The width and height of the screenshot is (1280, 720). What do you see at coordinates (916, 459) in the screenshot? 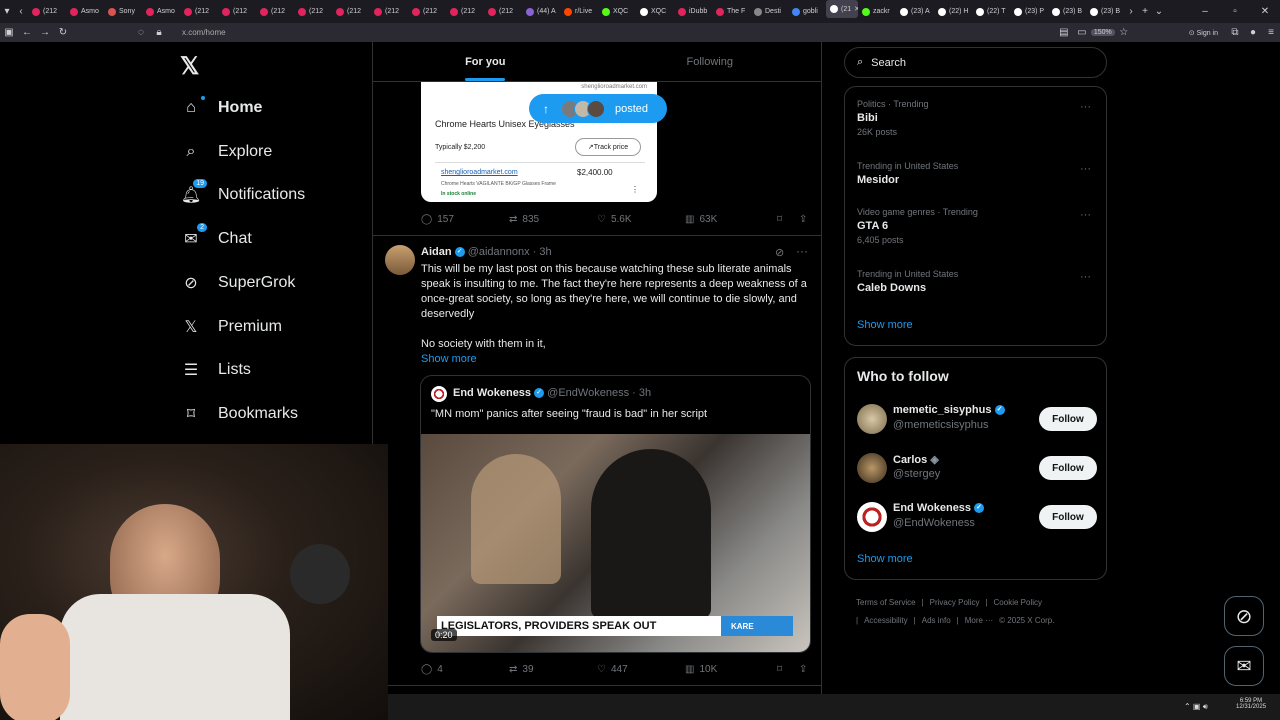
I see `account-name: Carlos ◈` at bounding box center [916, 459].